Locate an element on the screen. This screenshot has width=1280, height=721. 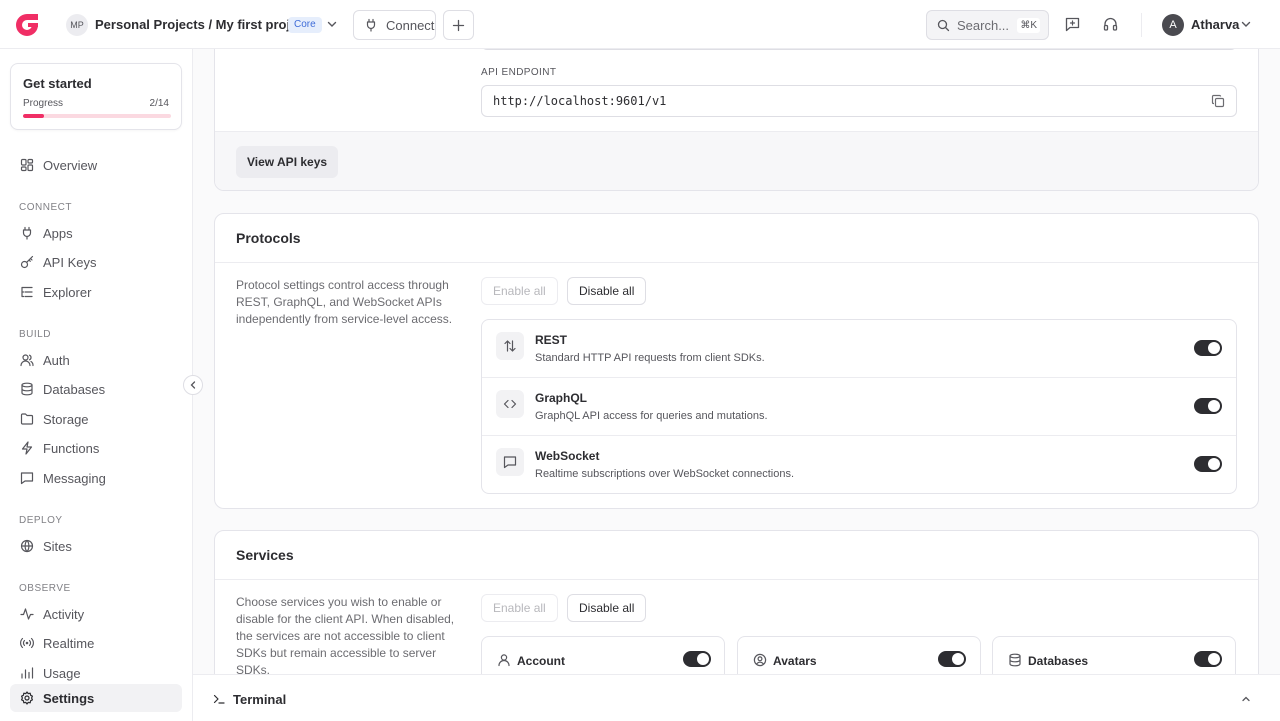
user-icon is located at coordinates (504, 660).